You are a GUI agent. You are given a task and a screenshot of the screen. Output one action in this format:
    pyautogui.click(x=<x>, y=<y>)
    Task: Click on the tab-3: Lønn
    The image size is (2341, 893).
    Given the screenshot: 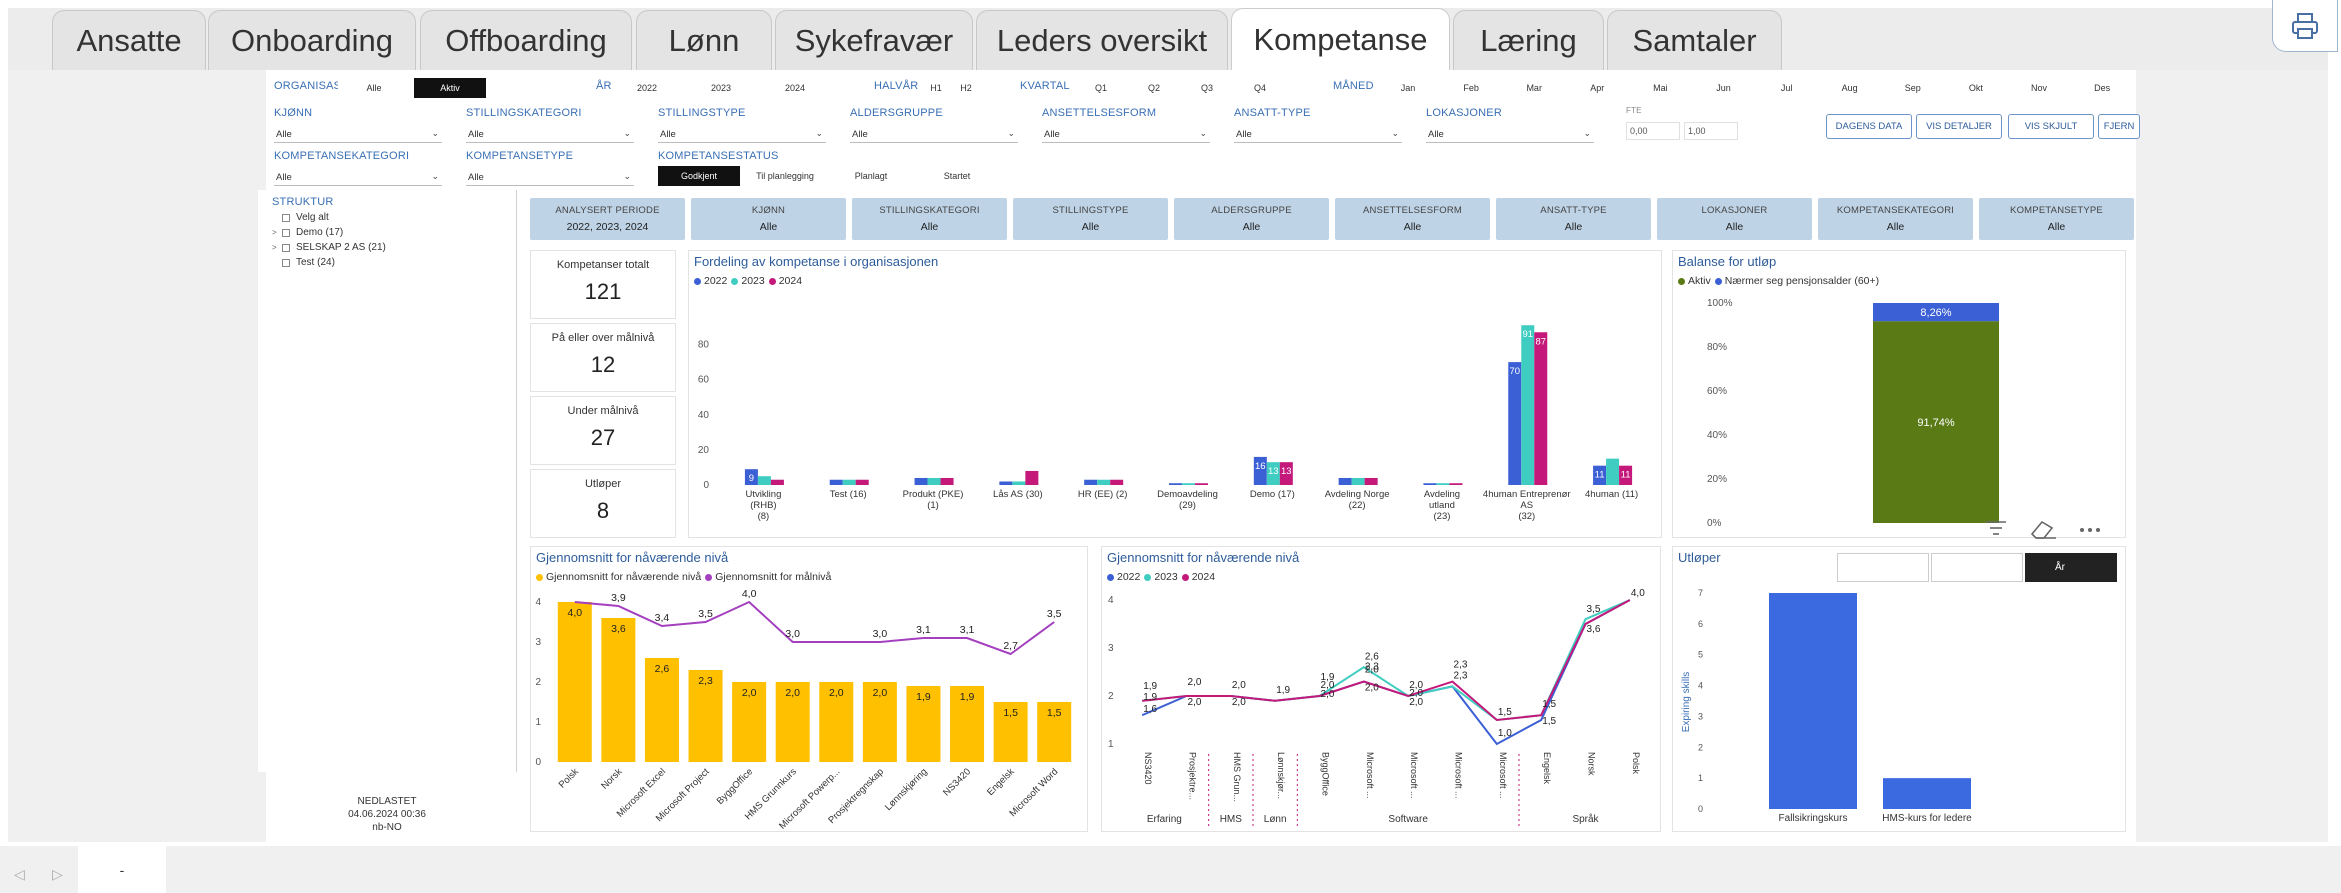 What is the action you would take?
    pyautogui.click(x=704, y=40)
    